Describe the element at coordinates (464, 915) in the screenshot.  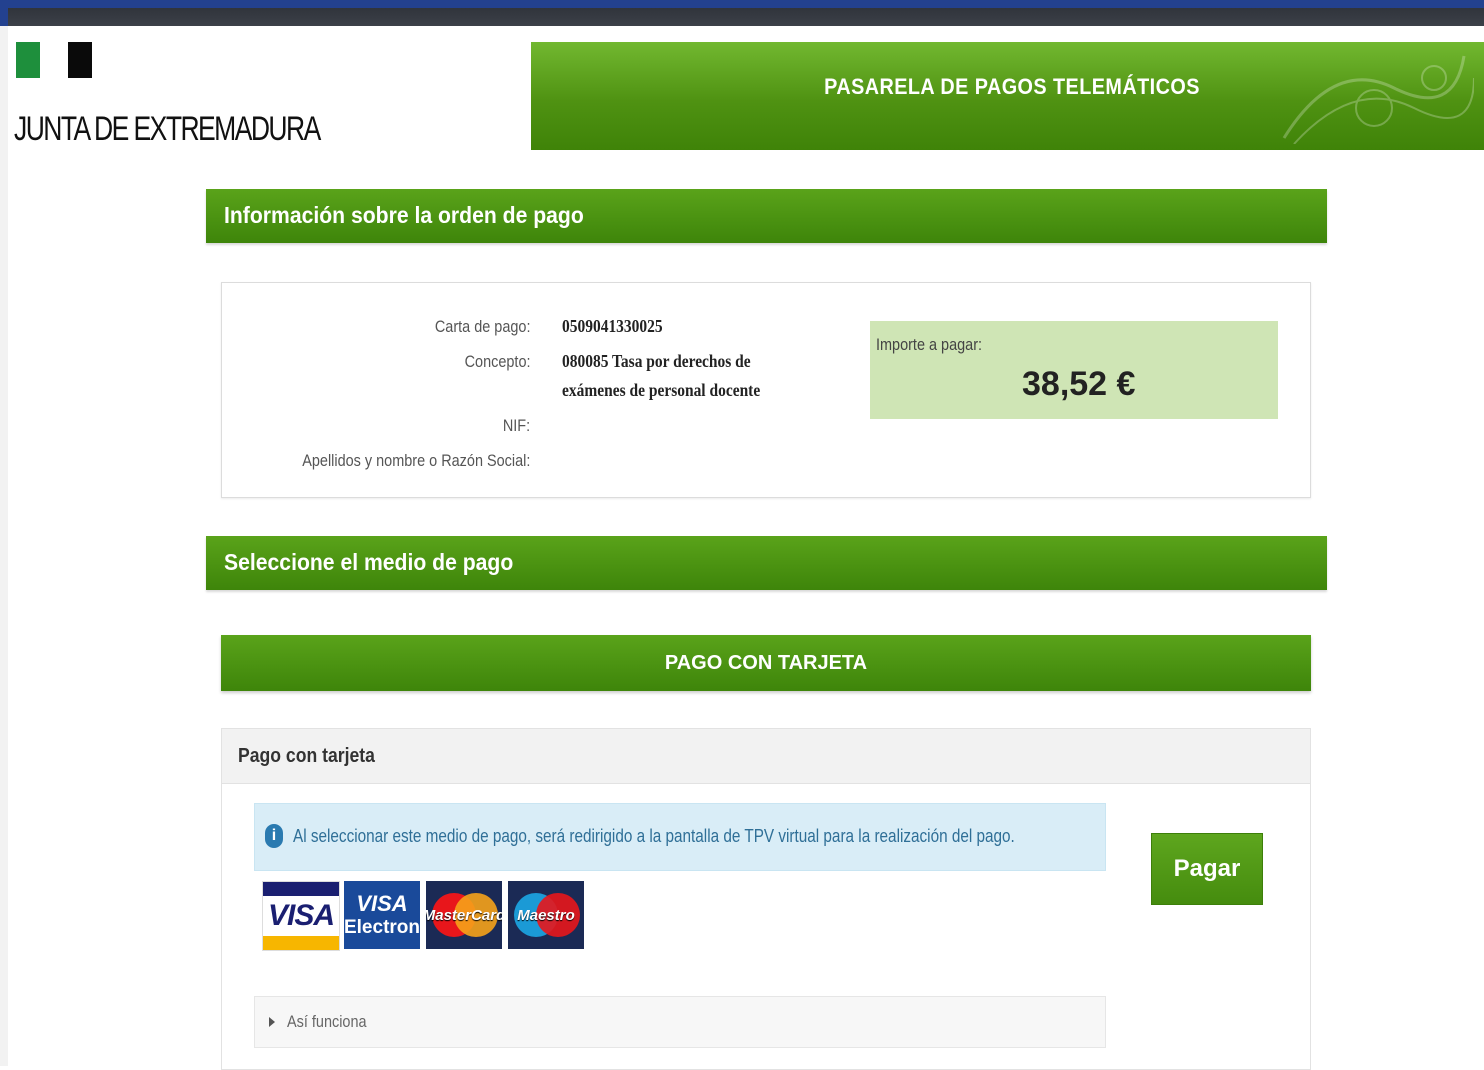
I see `mastercard-logo-icon: MasterCard` at that location.